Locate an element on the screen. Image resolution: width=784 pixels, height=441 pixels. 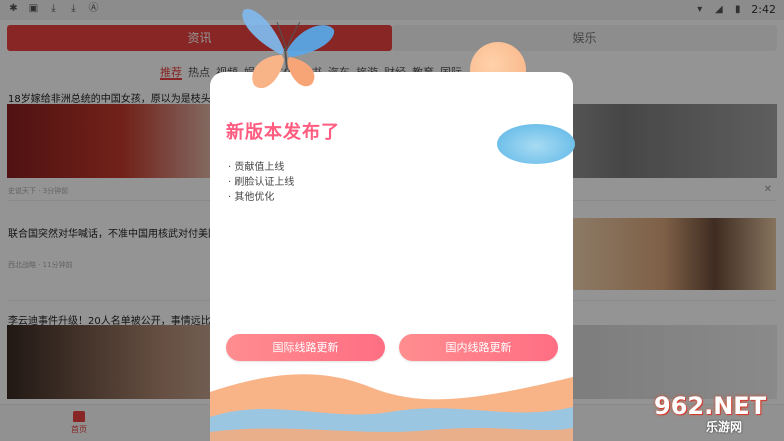
site-watermark: 962.NET 乐游网 is located at coordinates (713, 415).